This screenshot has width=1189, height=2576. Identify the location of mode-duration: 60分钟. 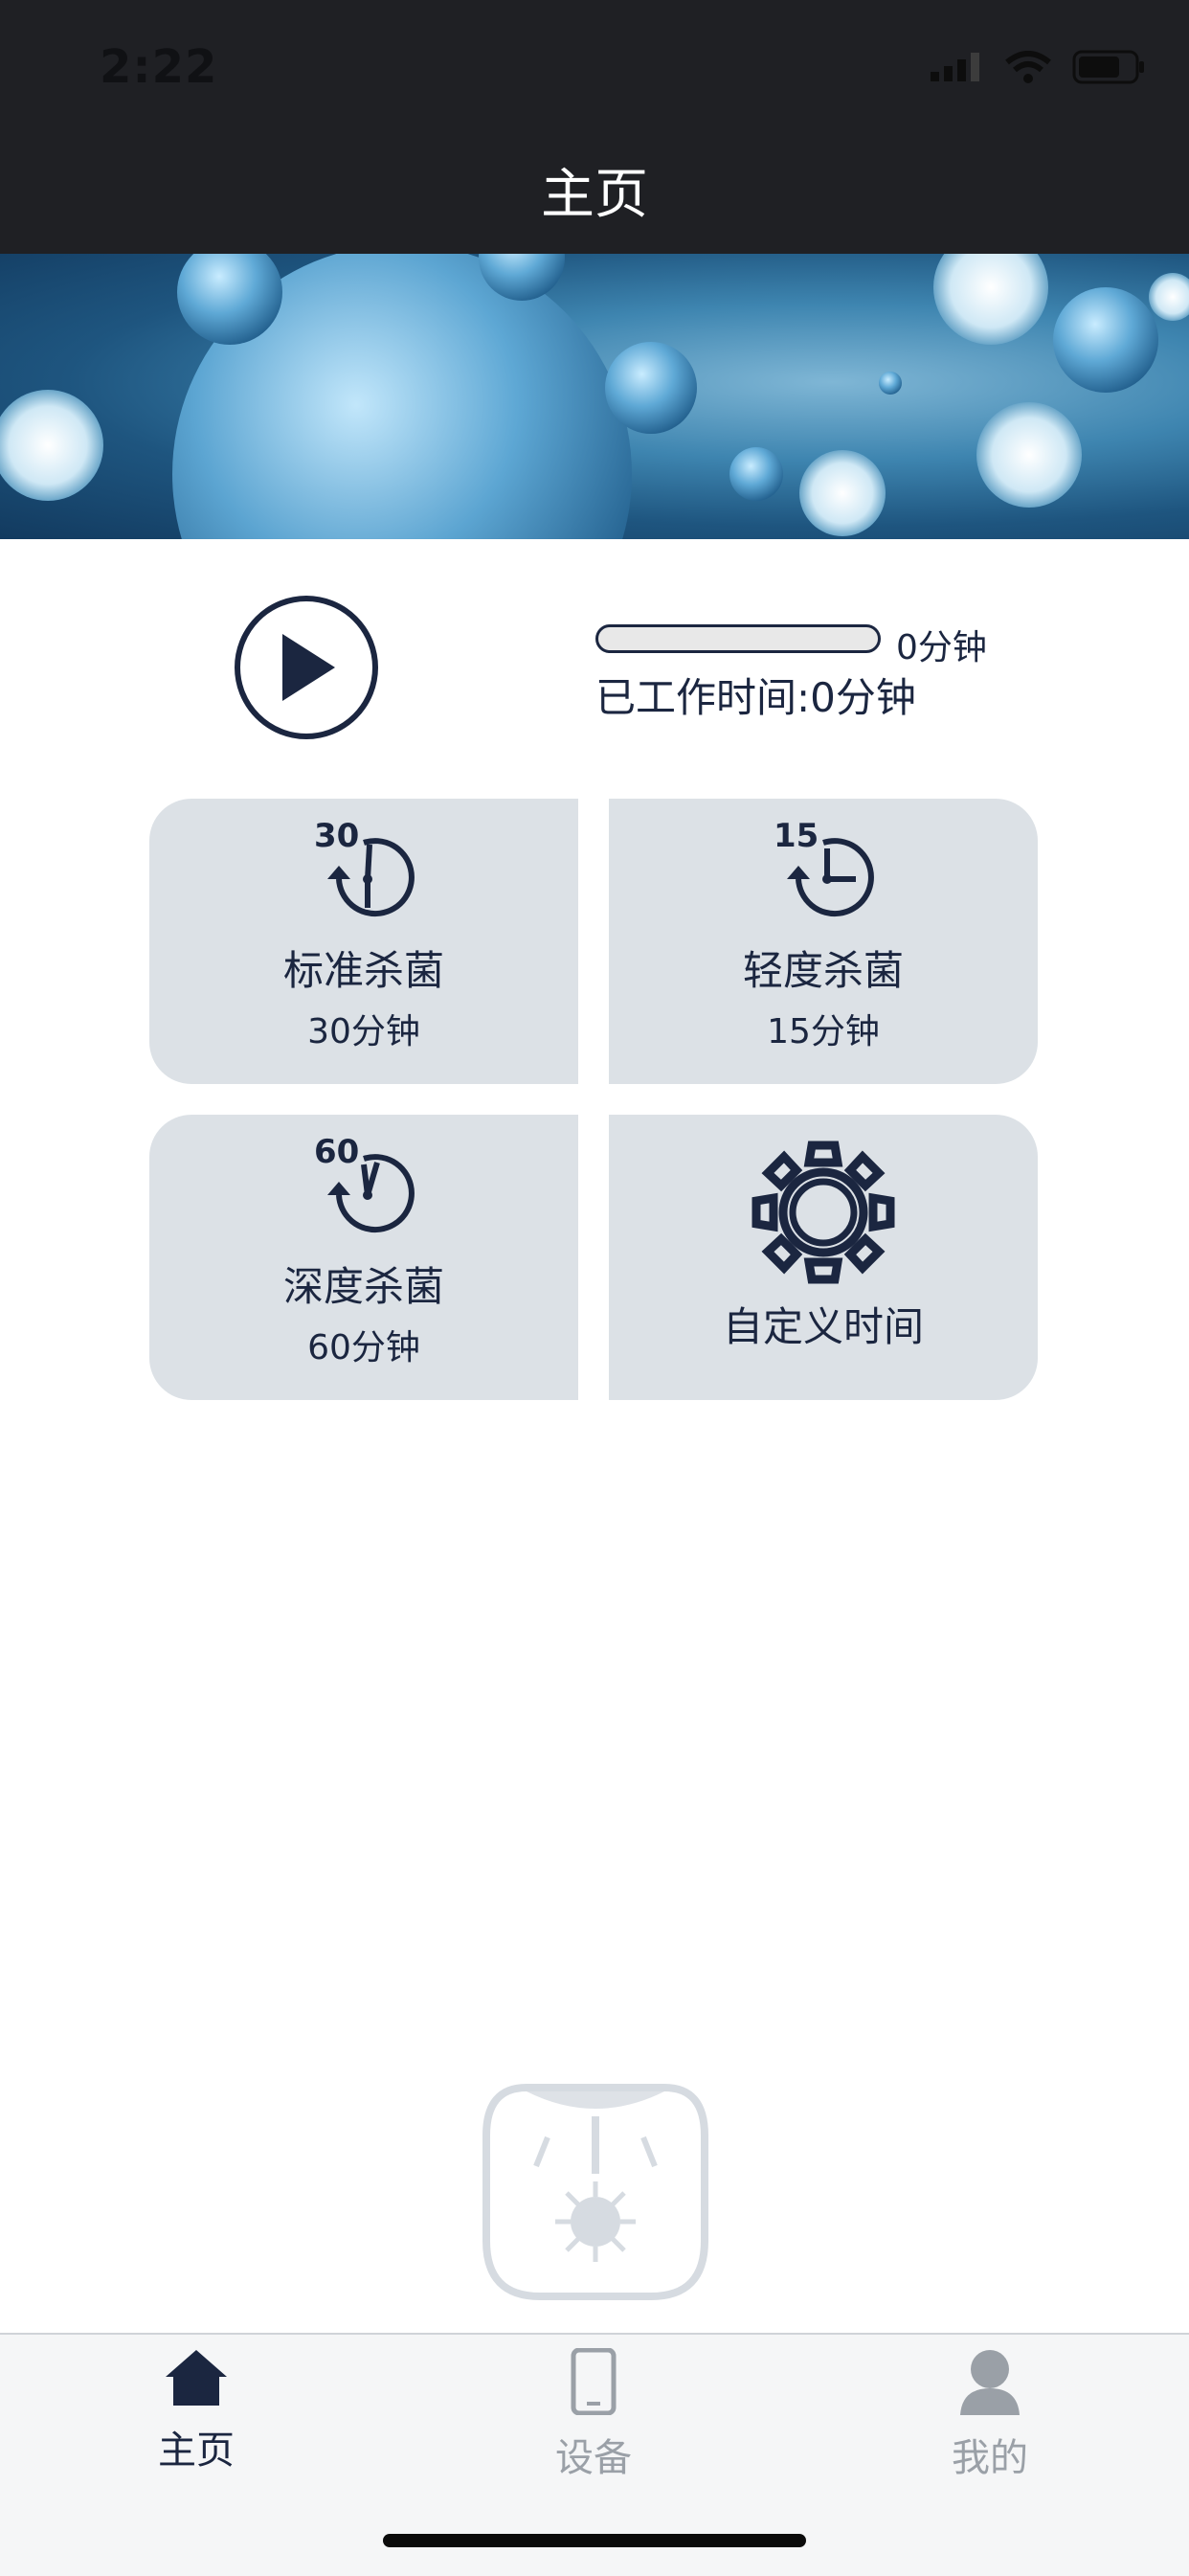
(363, 1347).